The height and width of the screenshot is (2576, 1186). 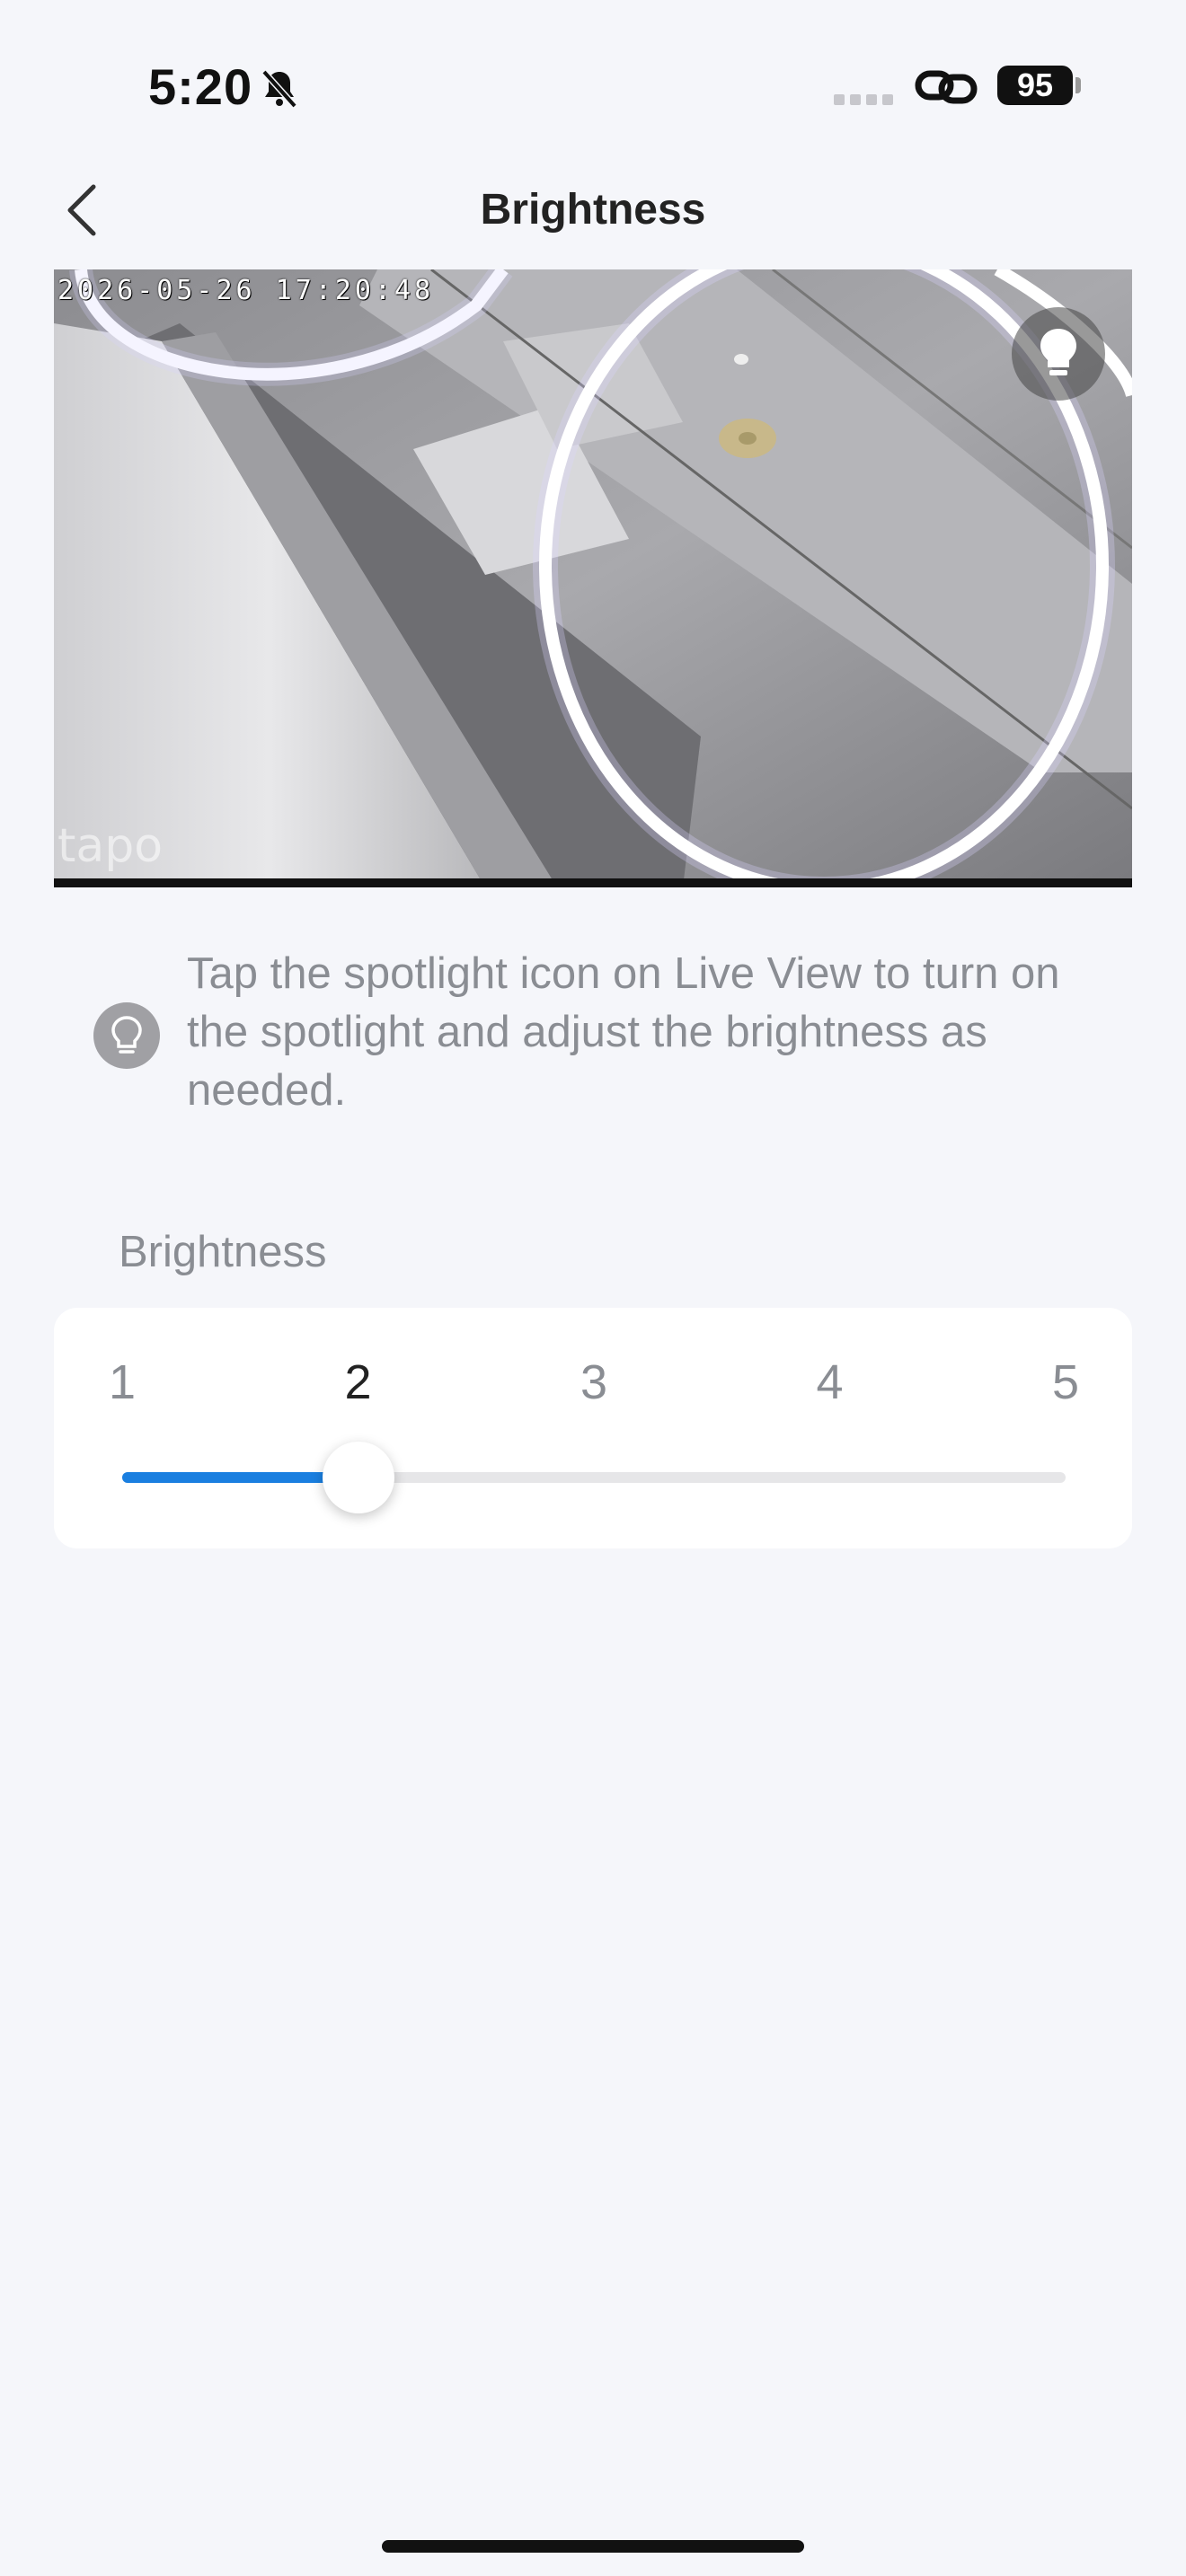 I want to click on bell-slash-icon, so click(x=279, y=89).